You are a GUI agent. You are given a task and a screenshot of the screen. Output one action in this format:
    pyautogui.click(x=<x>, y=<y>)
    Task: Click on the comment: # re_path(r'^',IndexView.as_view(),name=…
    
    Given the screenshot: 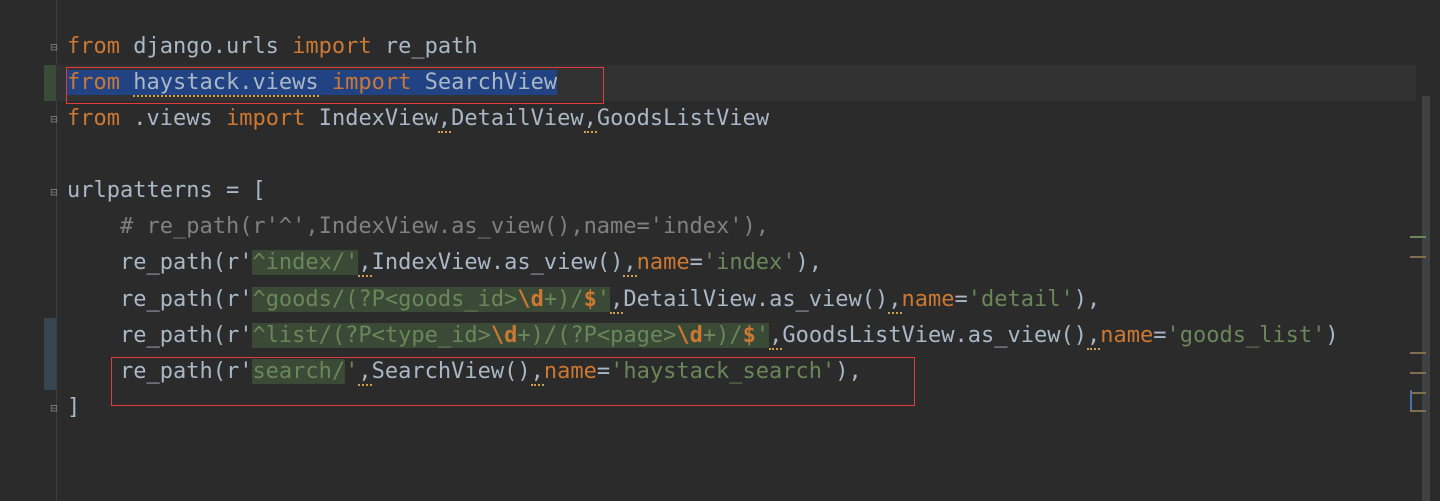 What is the action you would take?
    pyautogui.click(x=444, y=226)
    